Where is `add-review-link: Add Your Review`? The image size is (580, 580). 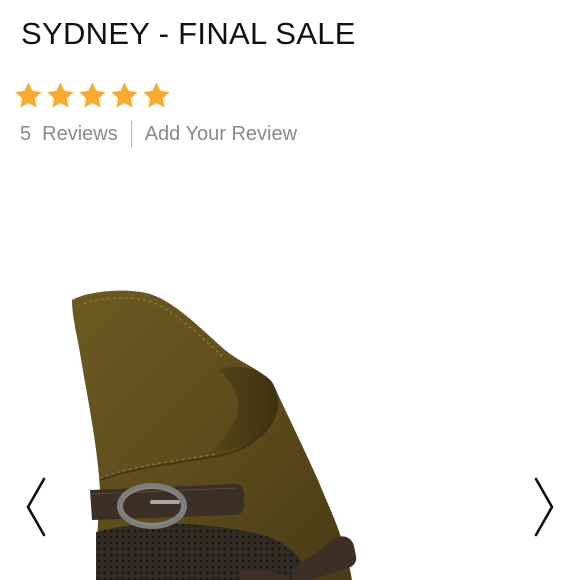 add-review-link: Add Your Review is located at coordinates (221, 134).